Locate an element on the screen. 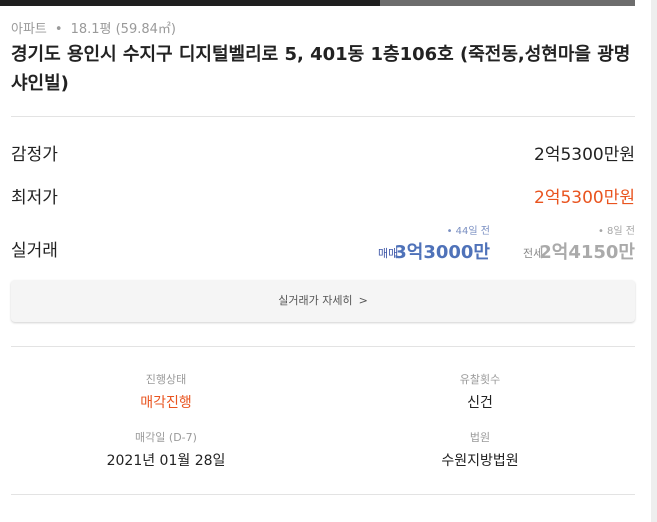 Image resolution: width=657 pixels, height=522 pixels. minimum-price-label: 최저가 is located at coordinates (34, 198).